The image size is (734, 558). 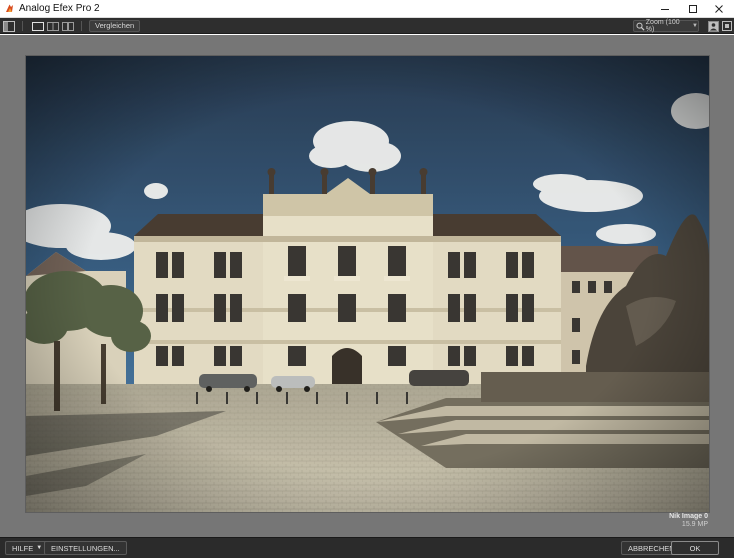 I want to click on help-label: HILFE, so click(x=23, y=548).